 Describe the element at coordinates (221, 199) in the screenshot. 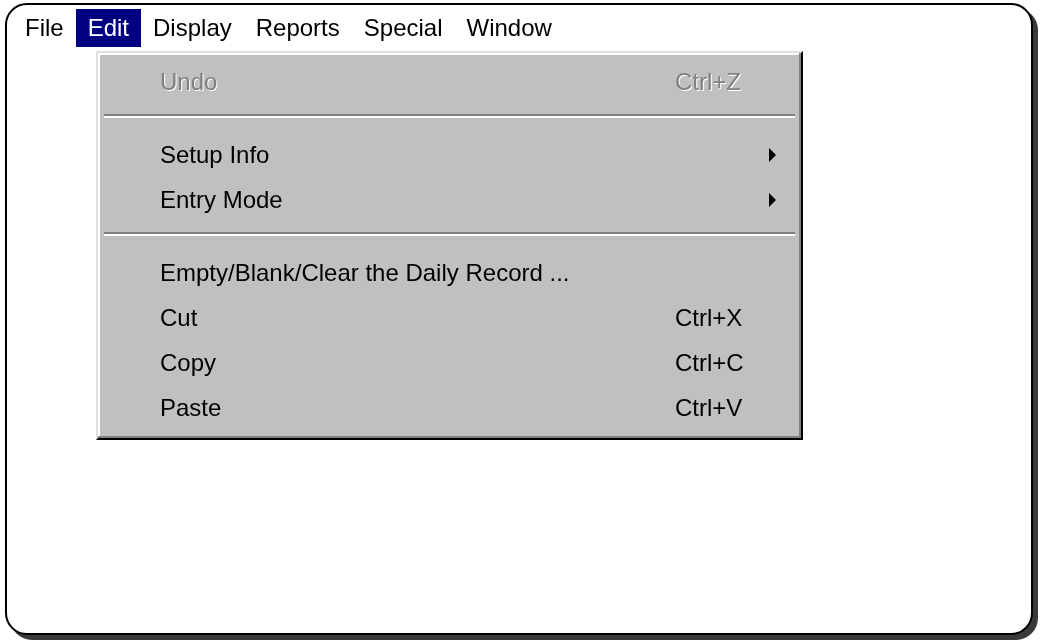

I see `menu-item: Entry Mode` at that location.